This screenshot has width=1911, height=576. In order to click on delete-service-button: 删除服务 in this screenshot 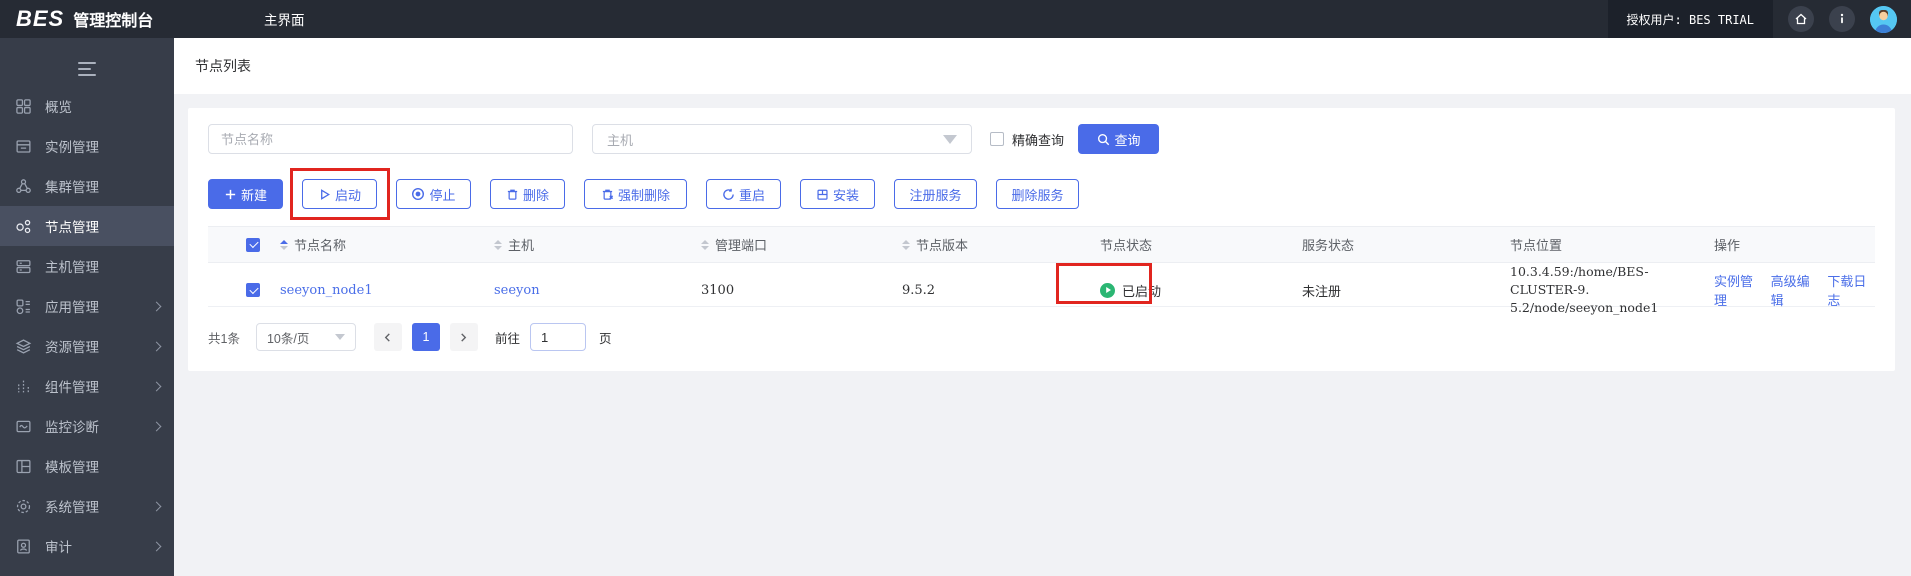, I will do `click(1037, 194)`.